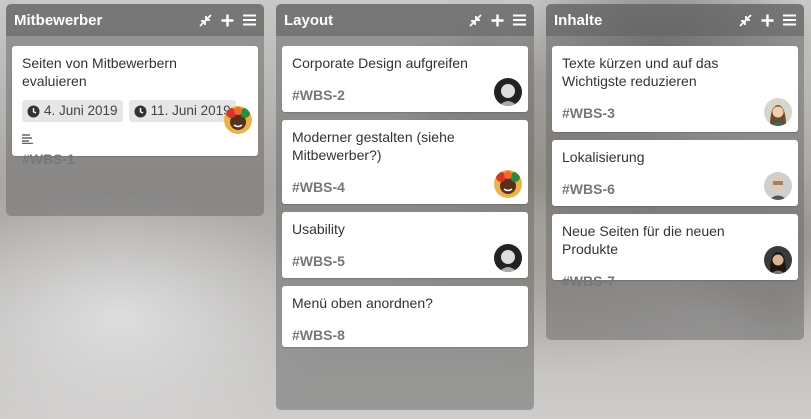 The height and width of the screenshot is (419, 811). Describe the element at coordinates (318, 261) in the screenshot. I see `card-id: #WBS-5` at that location.